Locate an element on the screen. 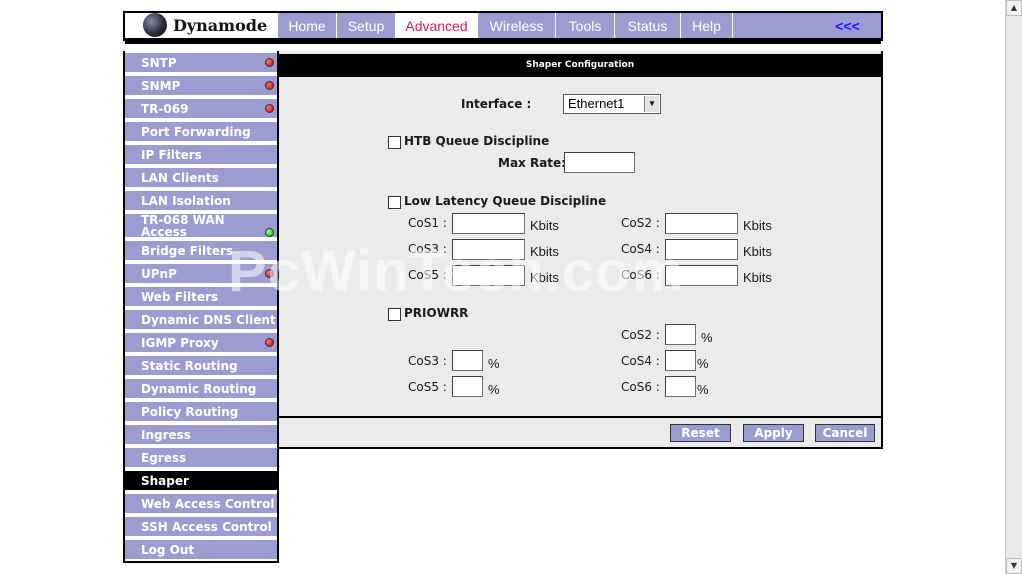 The width and height of the screenshot is (1022, 574). cos4-label: CoS4 : is located at coordinates (640, 249).